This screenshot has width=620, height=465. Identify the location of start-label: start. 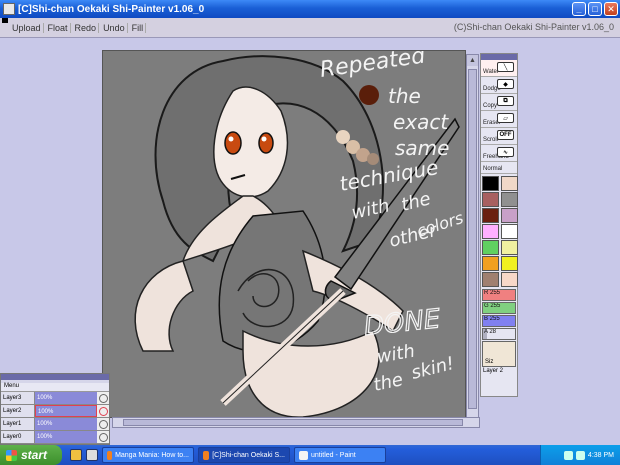
(34, 455).